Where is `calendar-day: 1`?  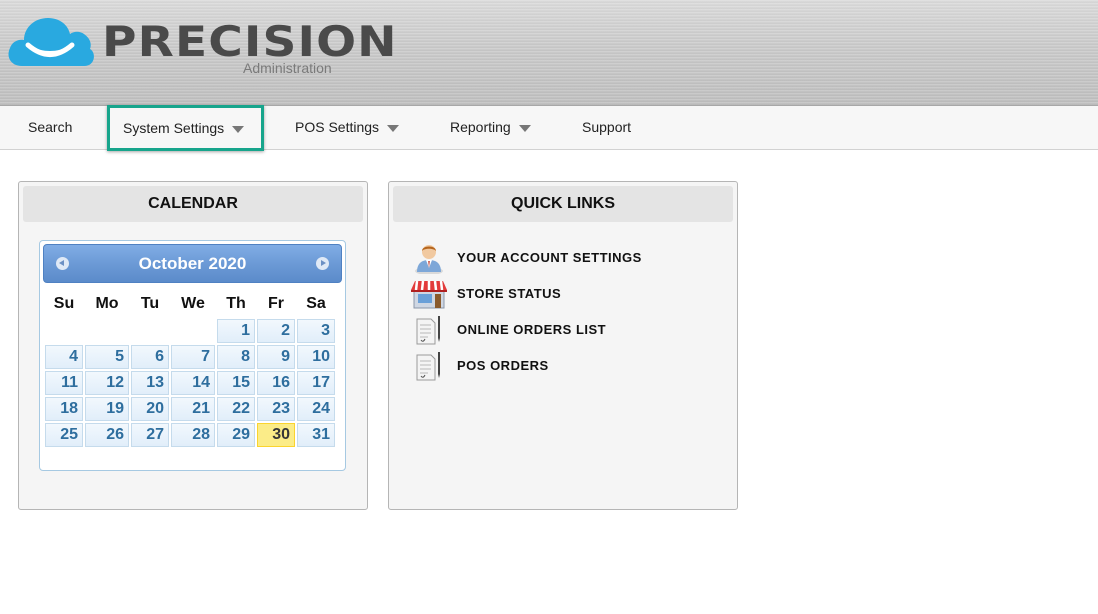 calendar-day: 1 is located at coordinates (236, 331).